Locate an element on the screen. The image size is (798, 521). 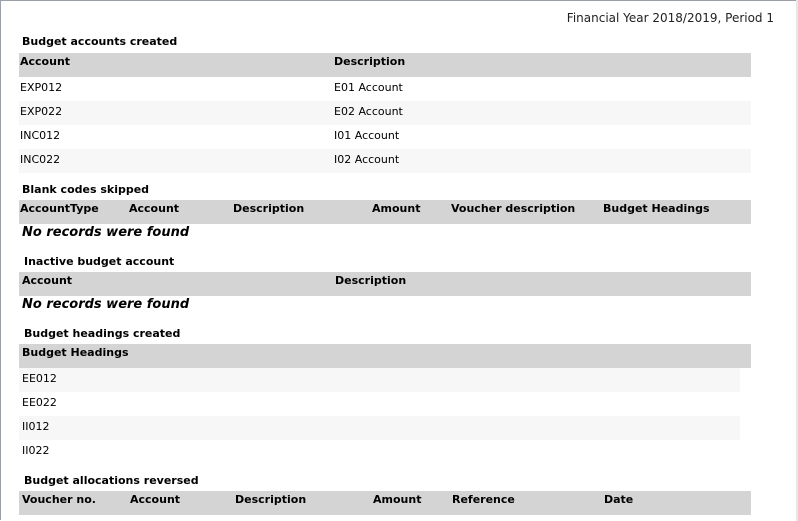
cell-description: E01 Account is located at coordinates (368, 87).